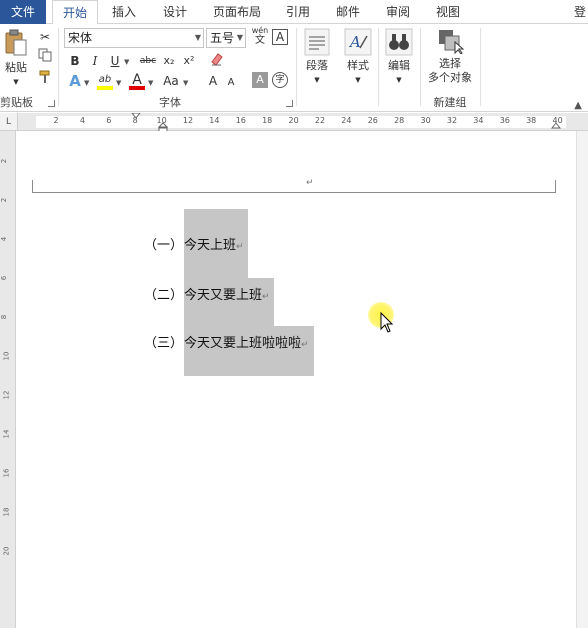 Image resolution: width=588 pixels, height=628 pixels. Describe the element at coordinates (75, 81) in the screenshot. I see `text-effects-button: A` at that location.